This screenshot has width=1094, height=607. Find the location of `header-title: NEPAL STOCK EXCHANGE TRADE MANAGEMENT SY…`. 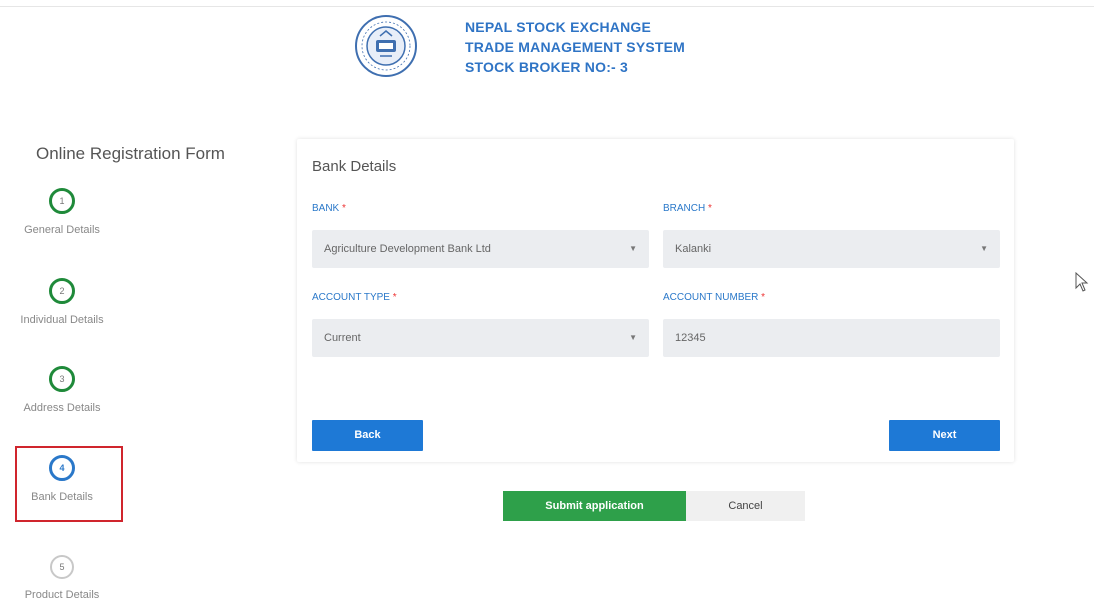

header-title: NEPAL STOCK EXCHANGE TRADE MANAGEMENT SY… is located at coordinates (575, 47).